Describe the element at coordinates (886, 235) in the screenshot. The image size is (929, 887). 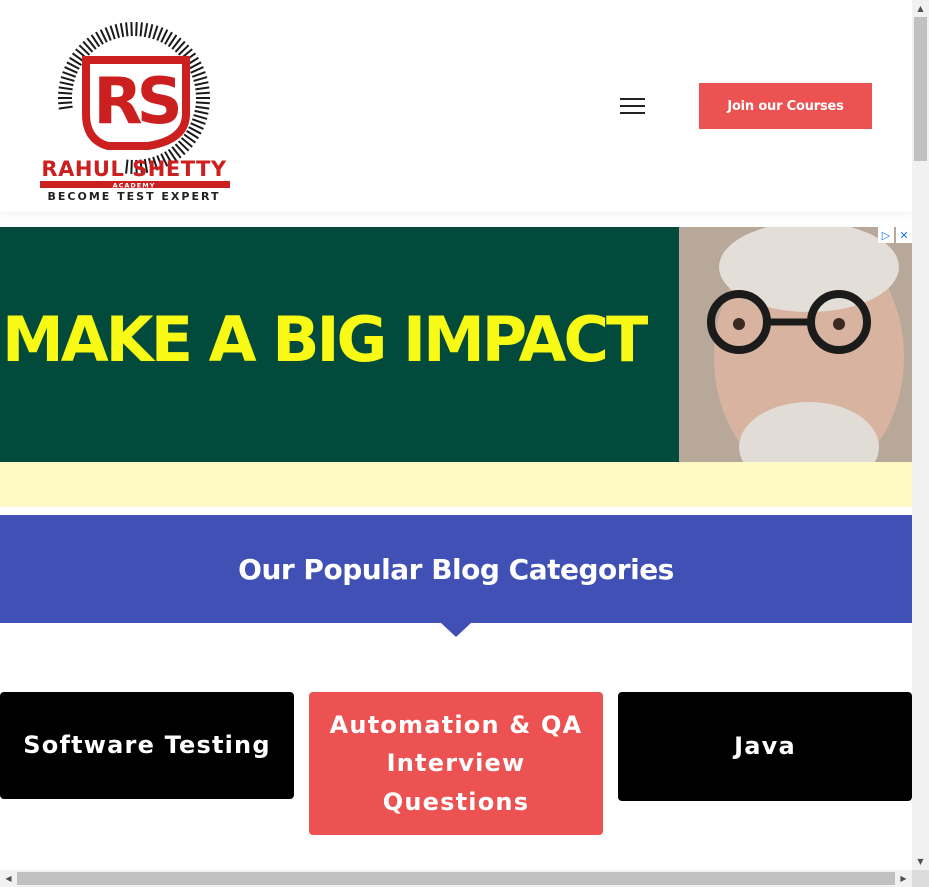
I see `adchoices-icon: ▷` at that location.